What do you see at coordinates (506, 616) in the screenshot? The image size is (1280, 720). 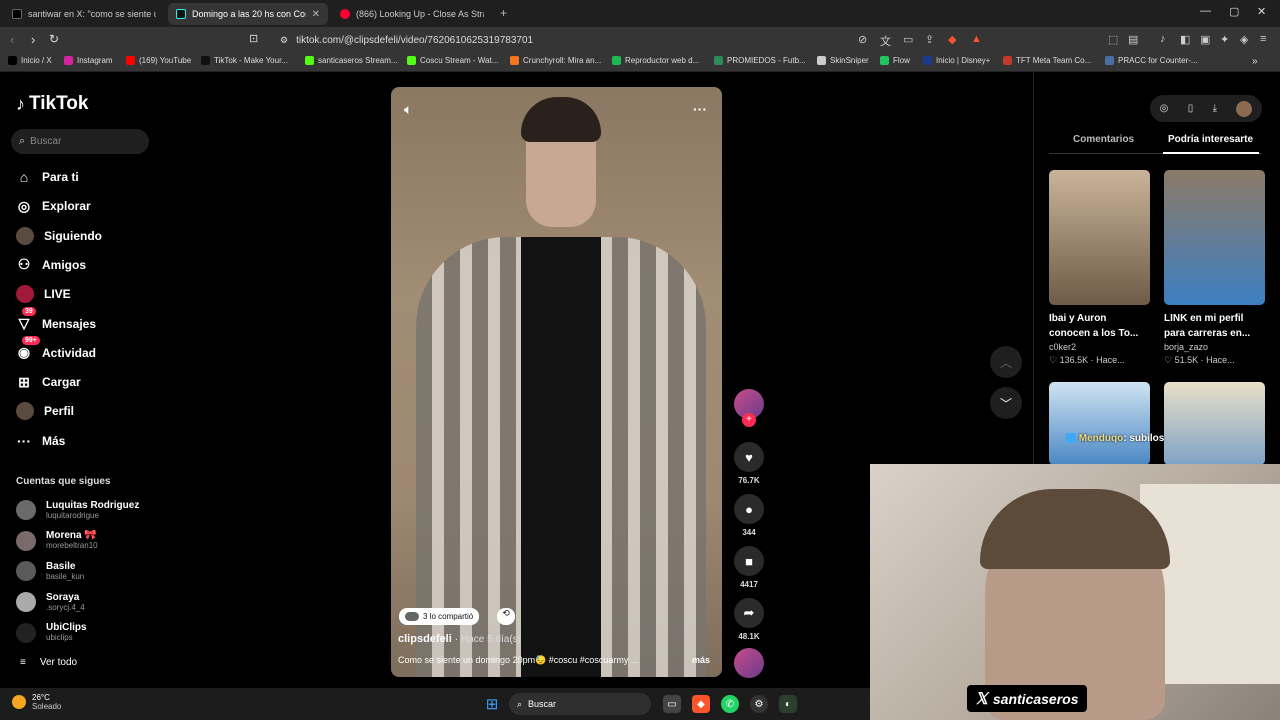 I see `repost-icon: ⟲` at bounding box center [506, 616].